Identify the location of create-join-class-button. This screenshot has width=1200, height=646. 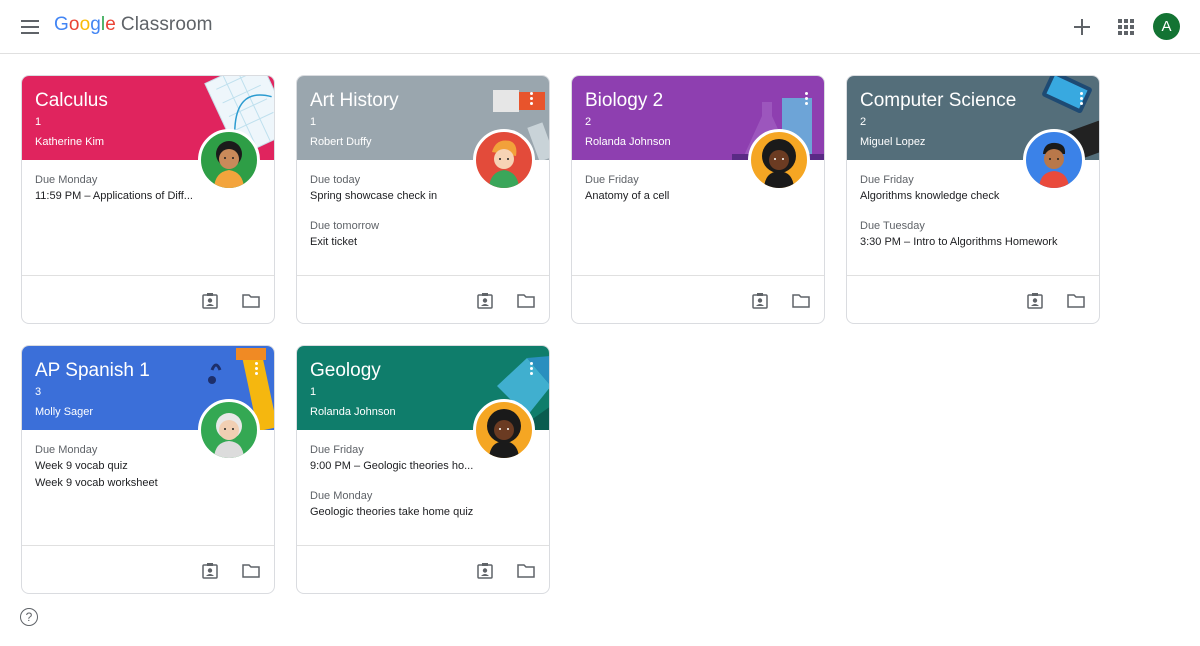
(1082, 27).